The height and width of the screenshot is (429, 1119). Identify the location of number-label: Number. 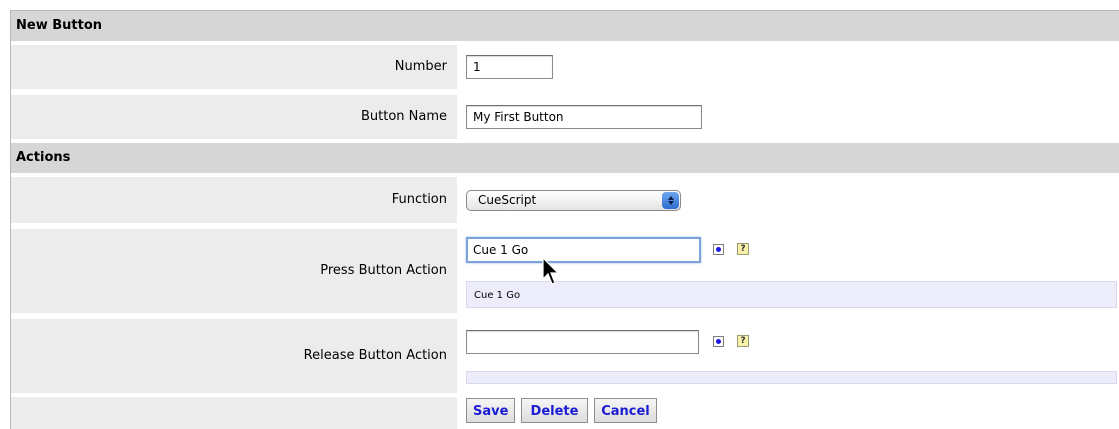
(420, 66).